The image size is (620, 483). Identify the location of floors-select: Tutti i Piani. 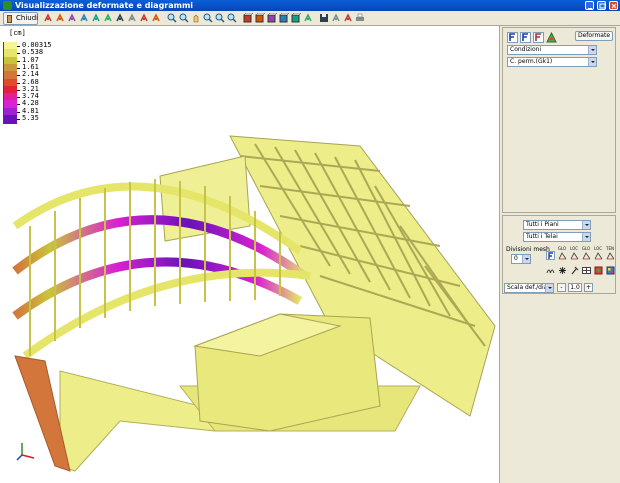
(557, 225).